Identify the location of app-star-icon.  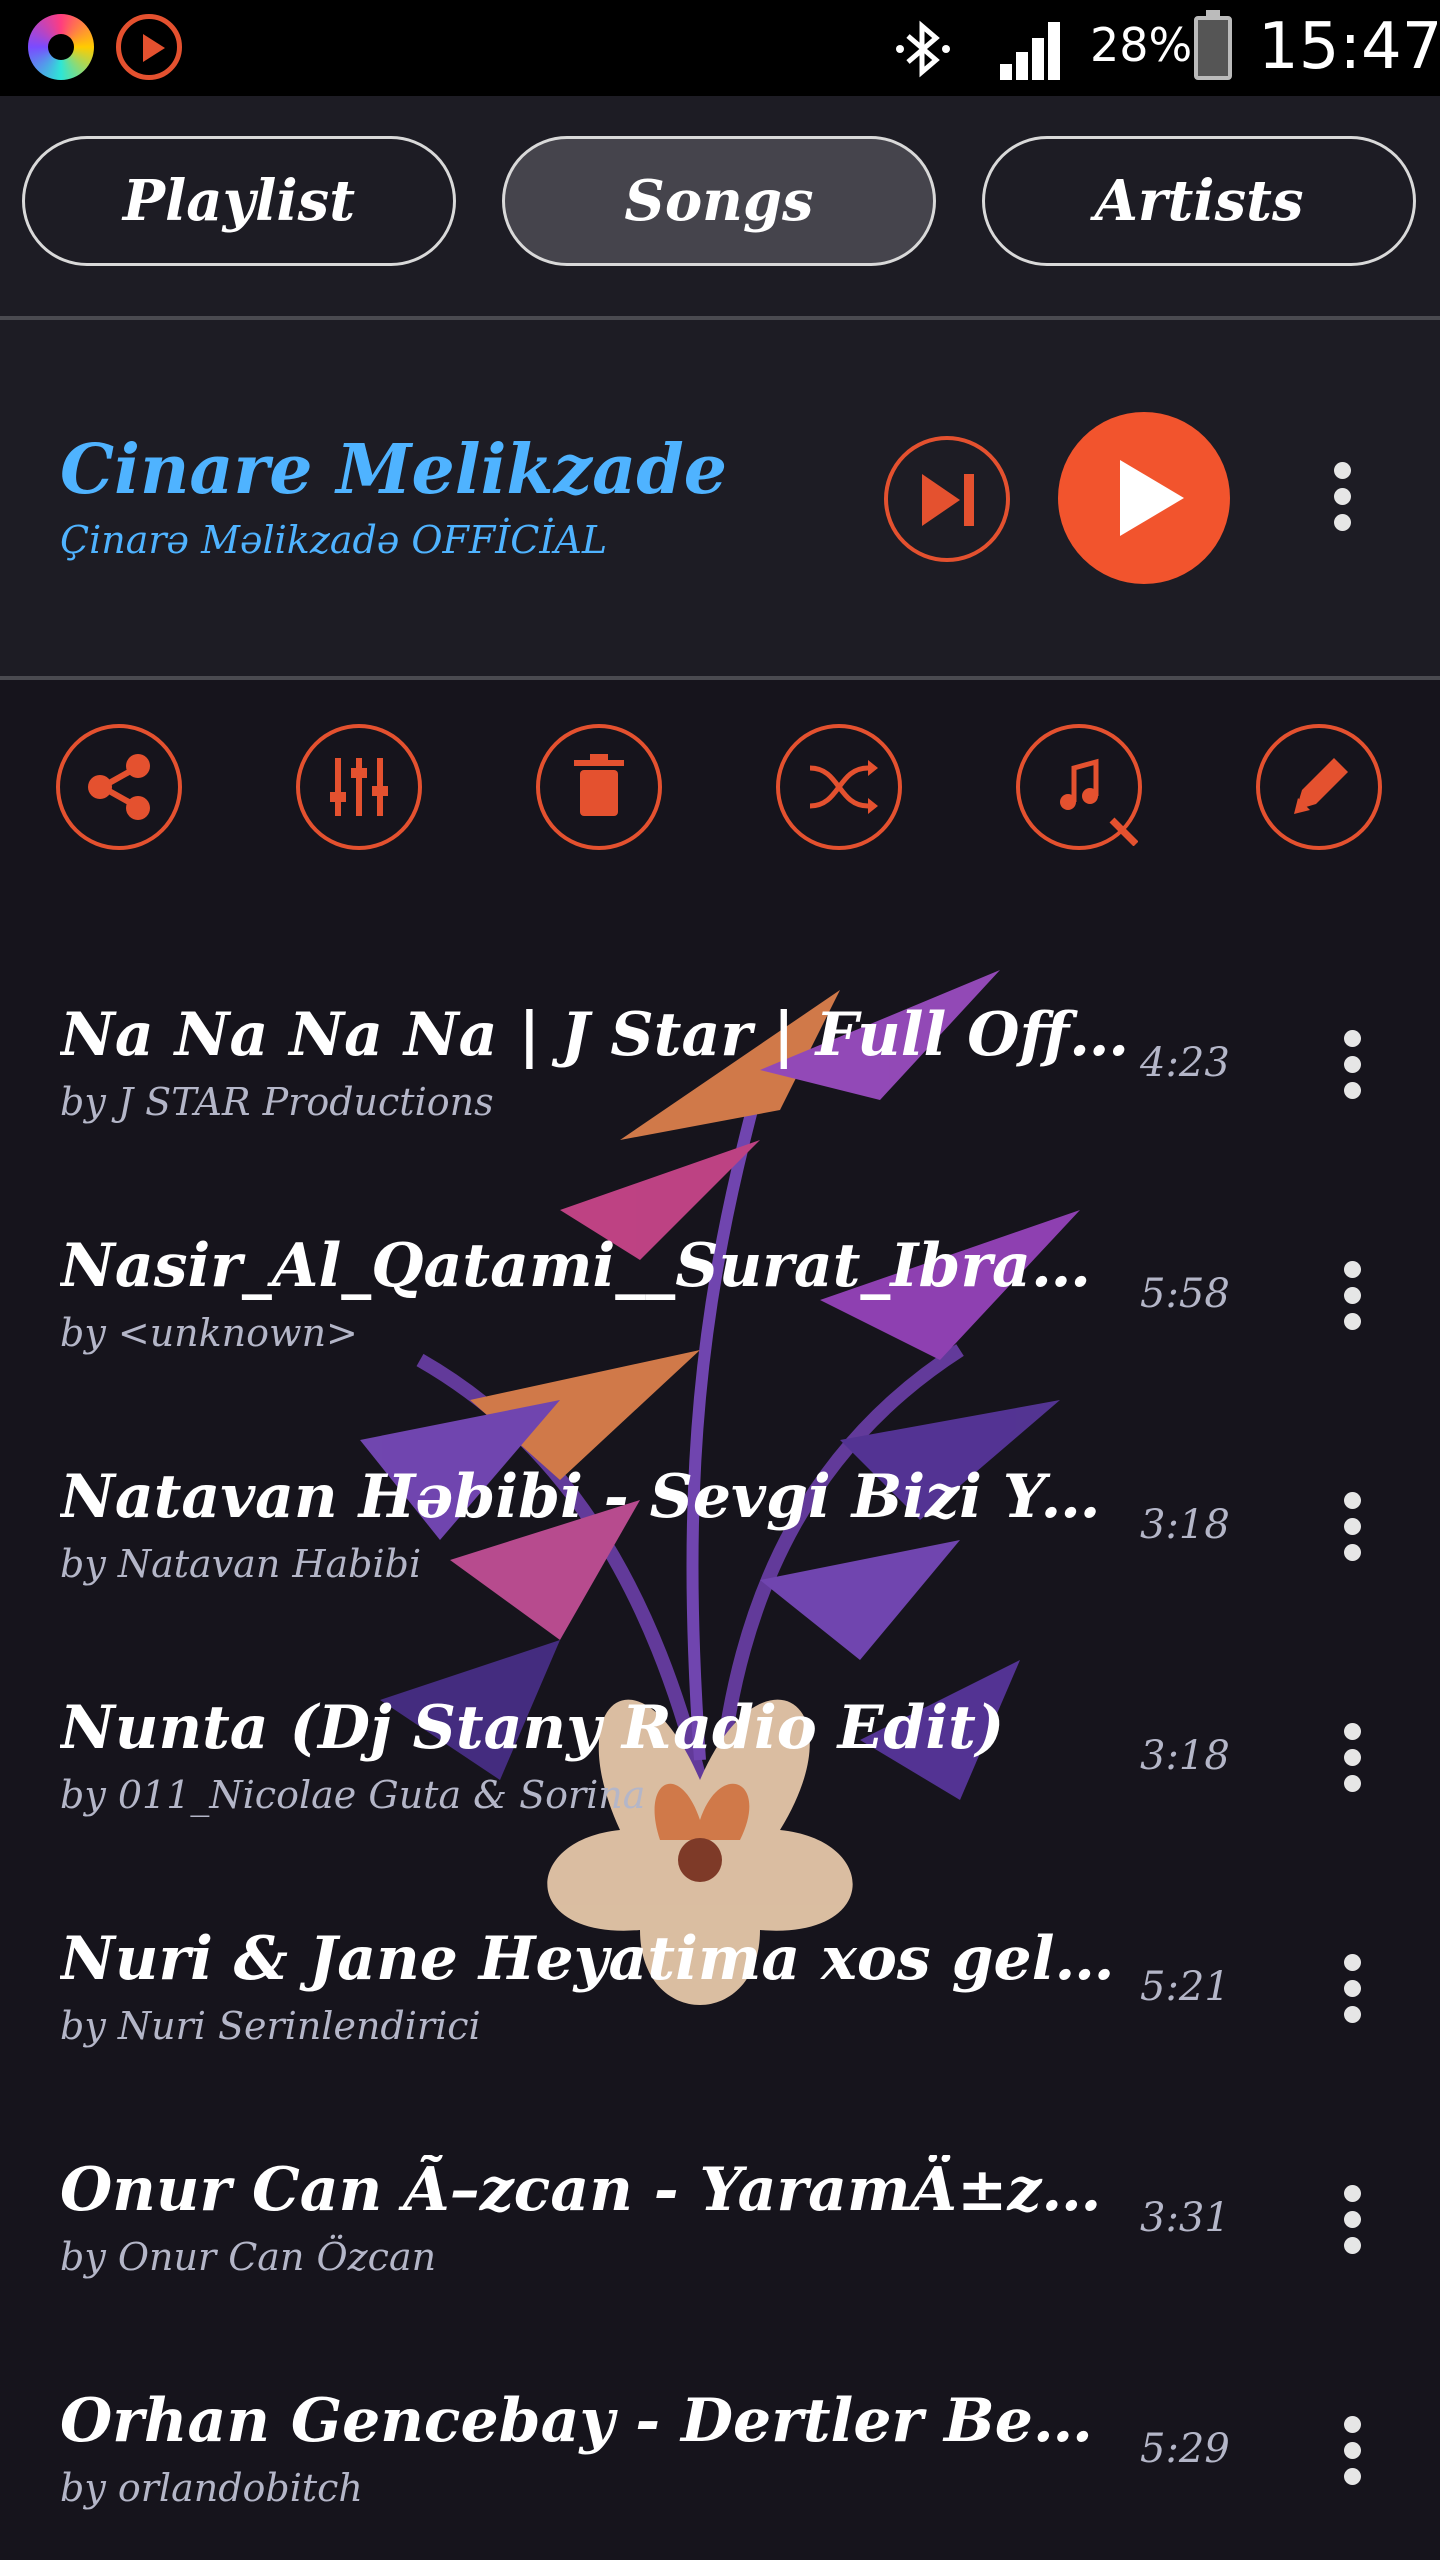
(61, 47).